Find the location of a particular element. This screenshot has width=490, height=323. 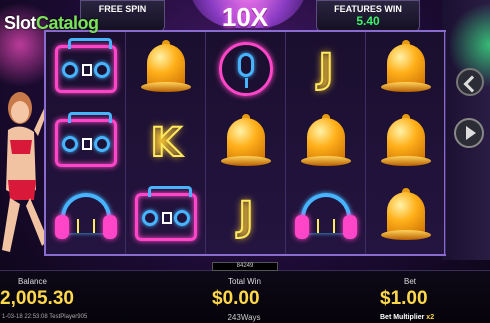

play-icon is located at coordinates (470, 133).